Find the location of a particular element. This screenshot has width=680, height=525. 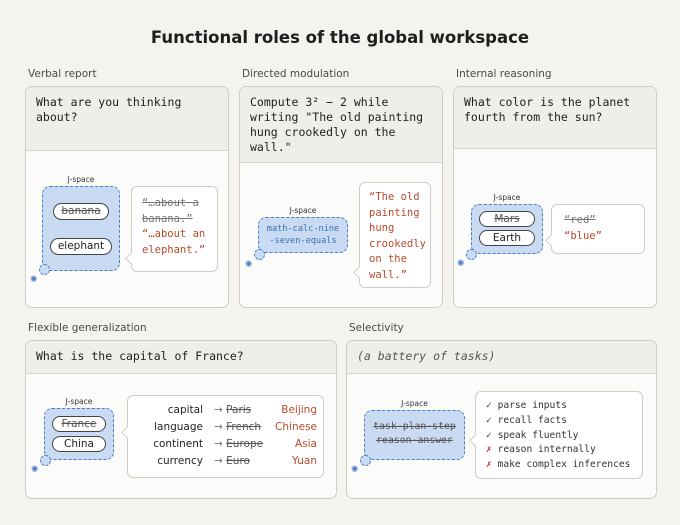

page-title: Functional roles of the global workspace is located at coordinates (340, 37).